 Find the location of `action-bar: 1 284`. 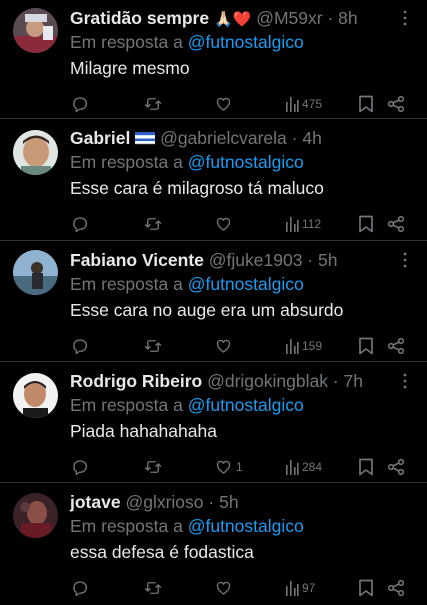

action-bar: 1 284 is located at coordinates (213, 468).